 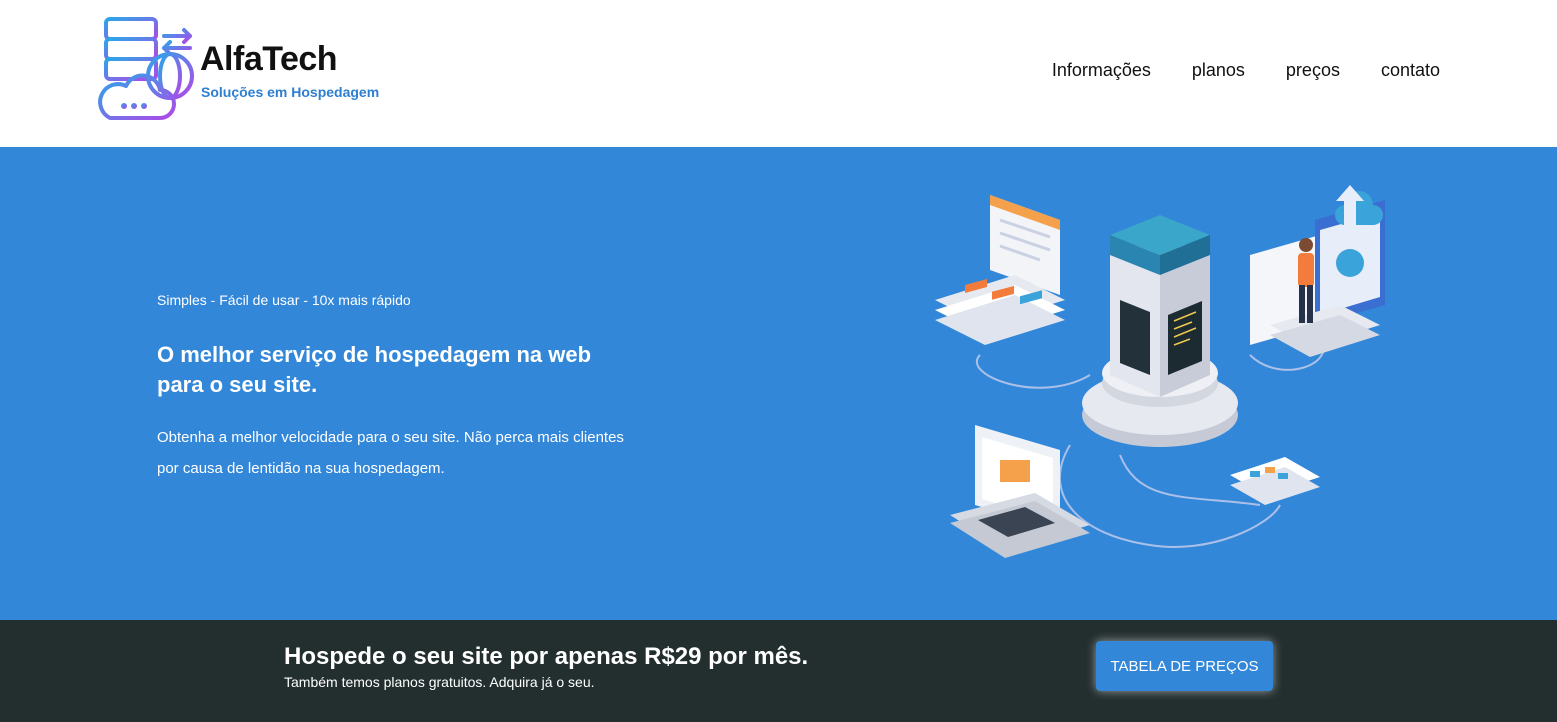 What do you see at coordinates (1160, 371) in the screenshot?
I see `server-hosting-illustration` at bounding box center [1160, 371].